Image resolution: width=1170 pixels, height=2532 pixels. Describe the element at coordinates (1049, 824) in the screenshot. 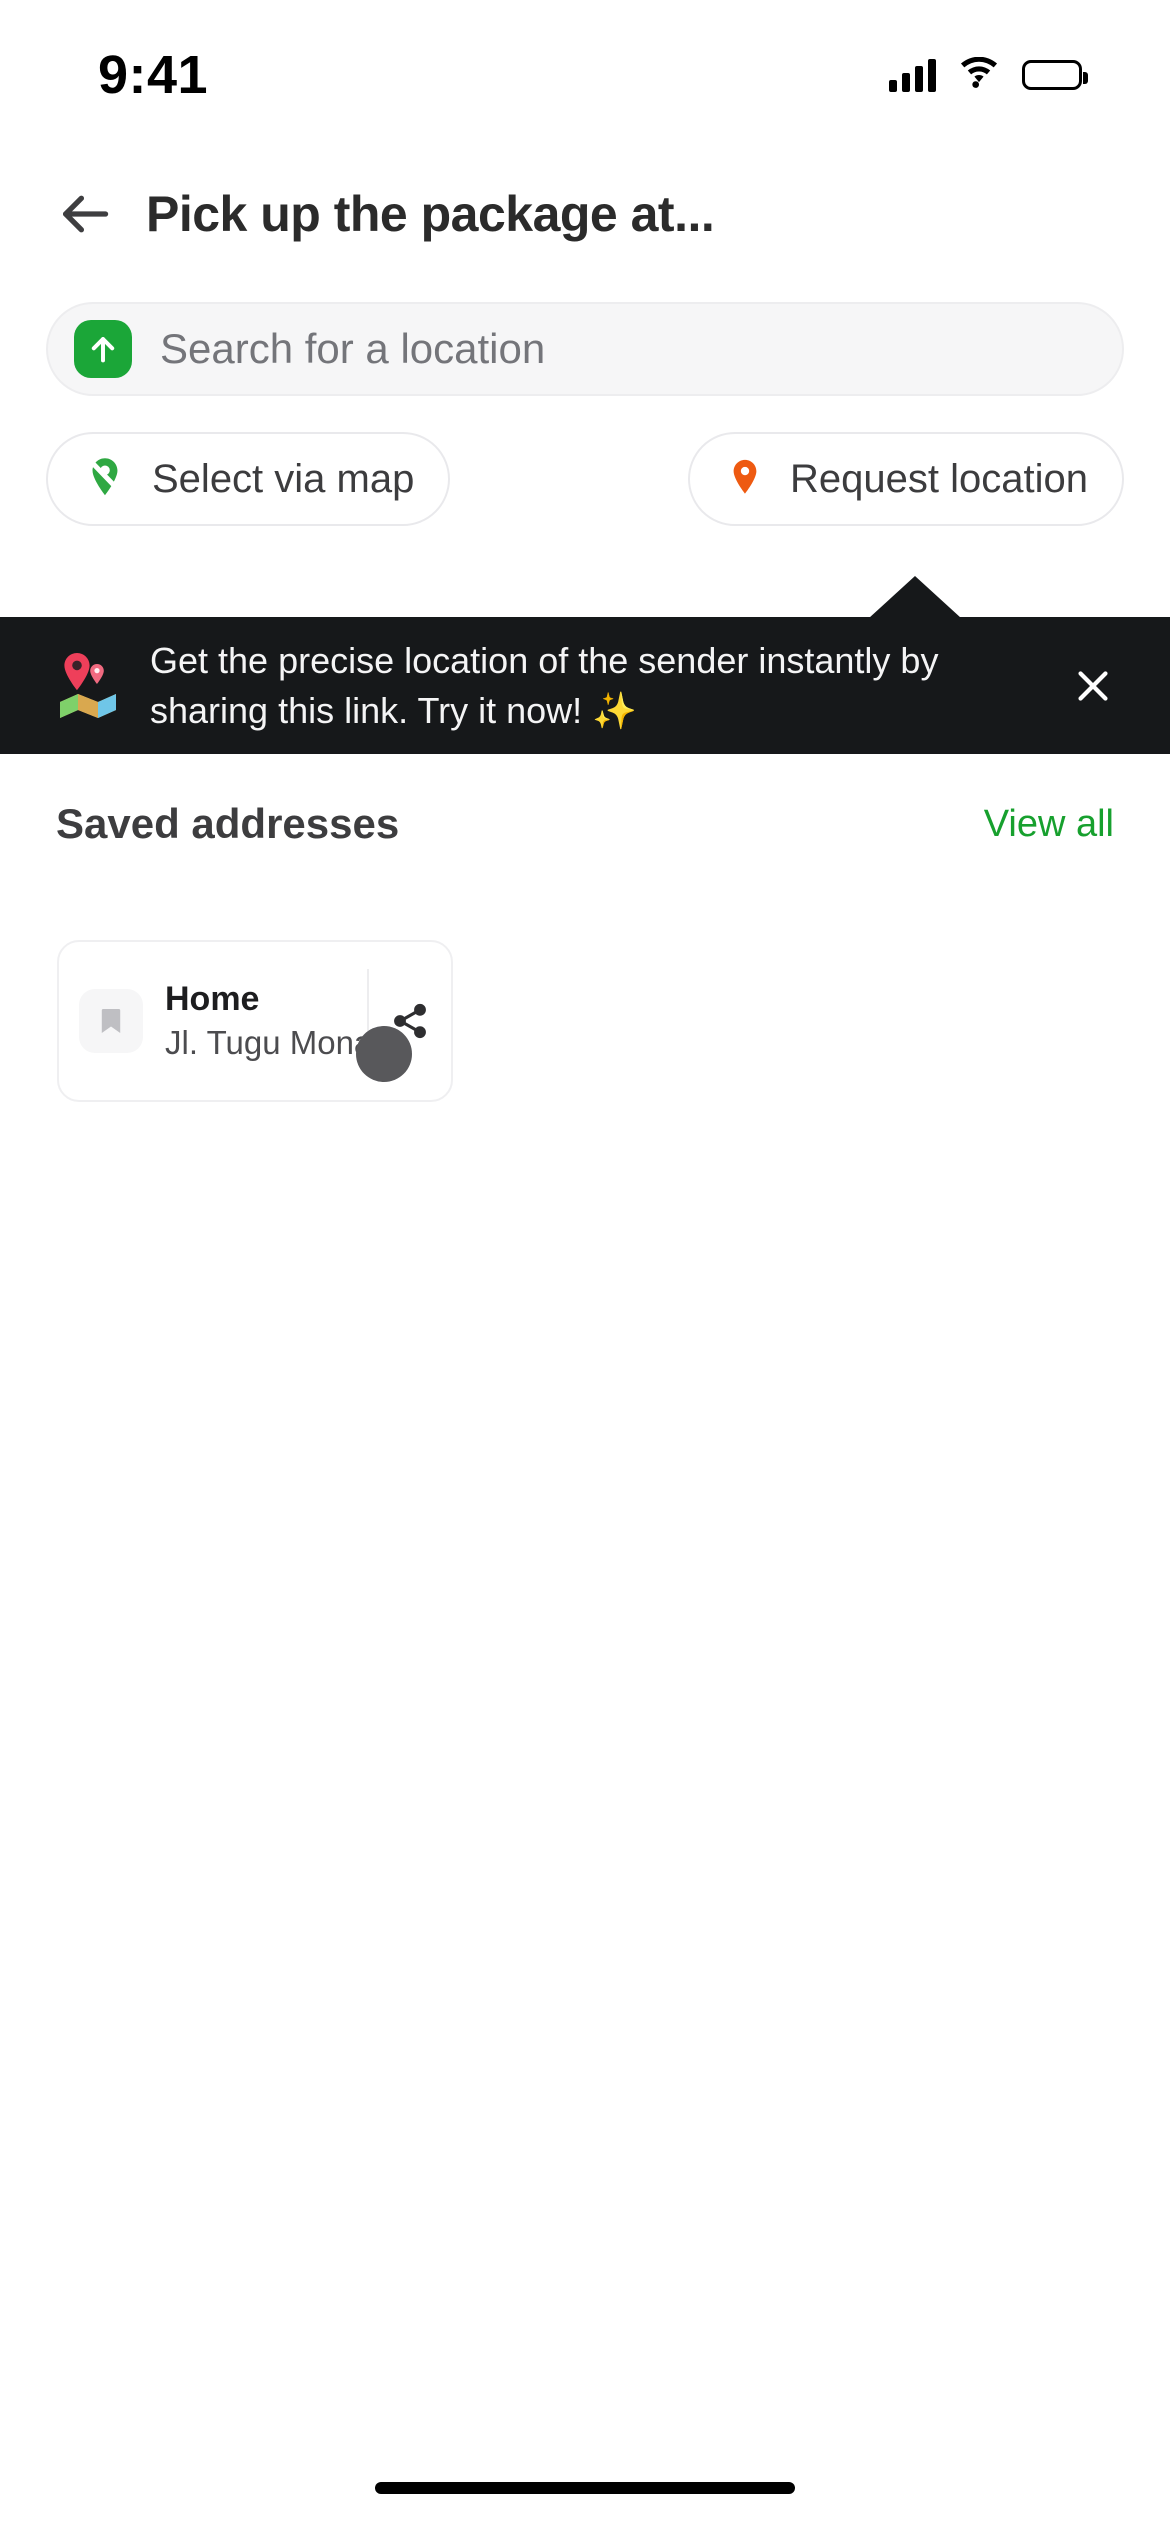

I see `view-all-link: View all` at that location.